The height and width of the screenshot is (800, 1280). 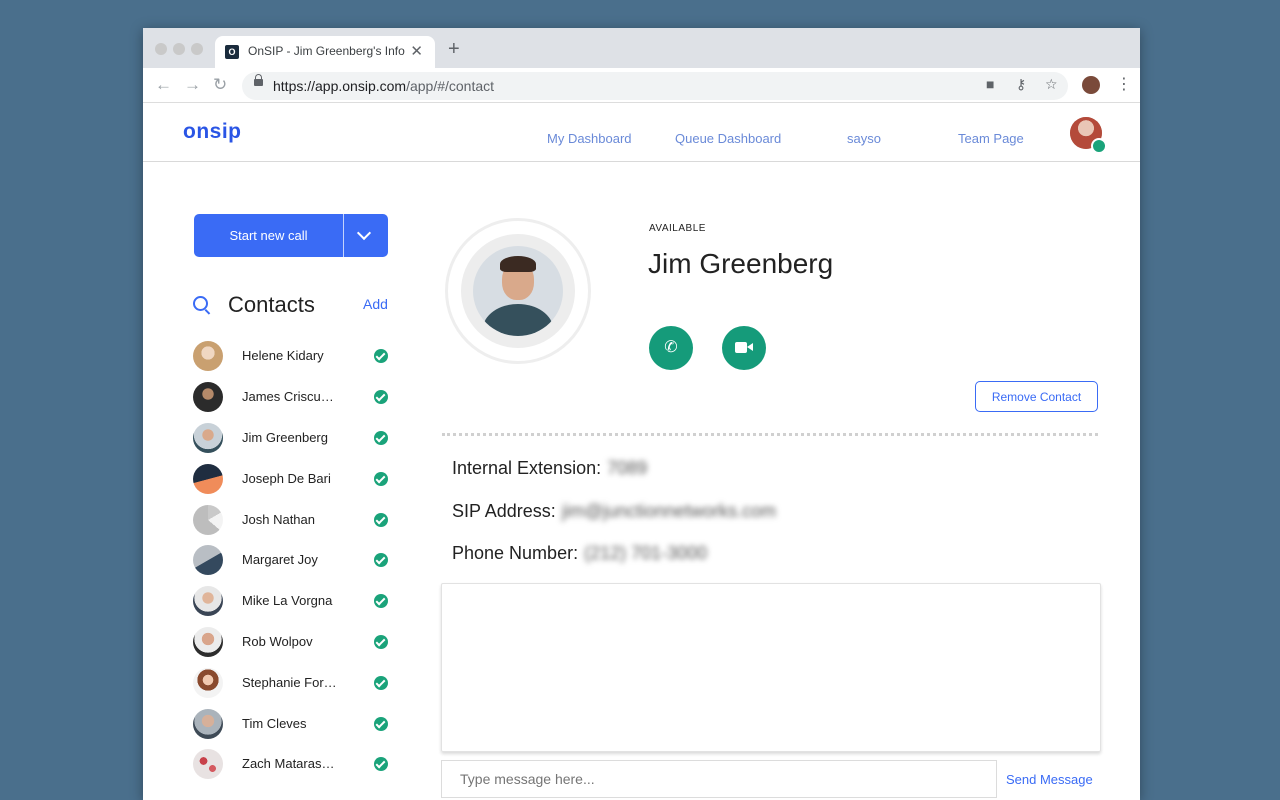 I want to click on dotted-divider, so click(x=770, y=434).